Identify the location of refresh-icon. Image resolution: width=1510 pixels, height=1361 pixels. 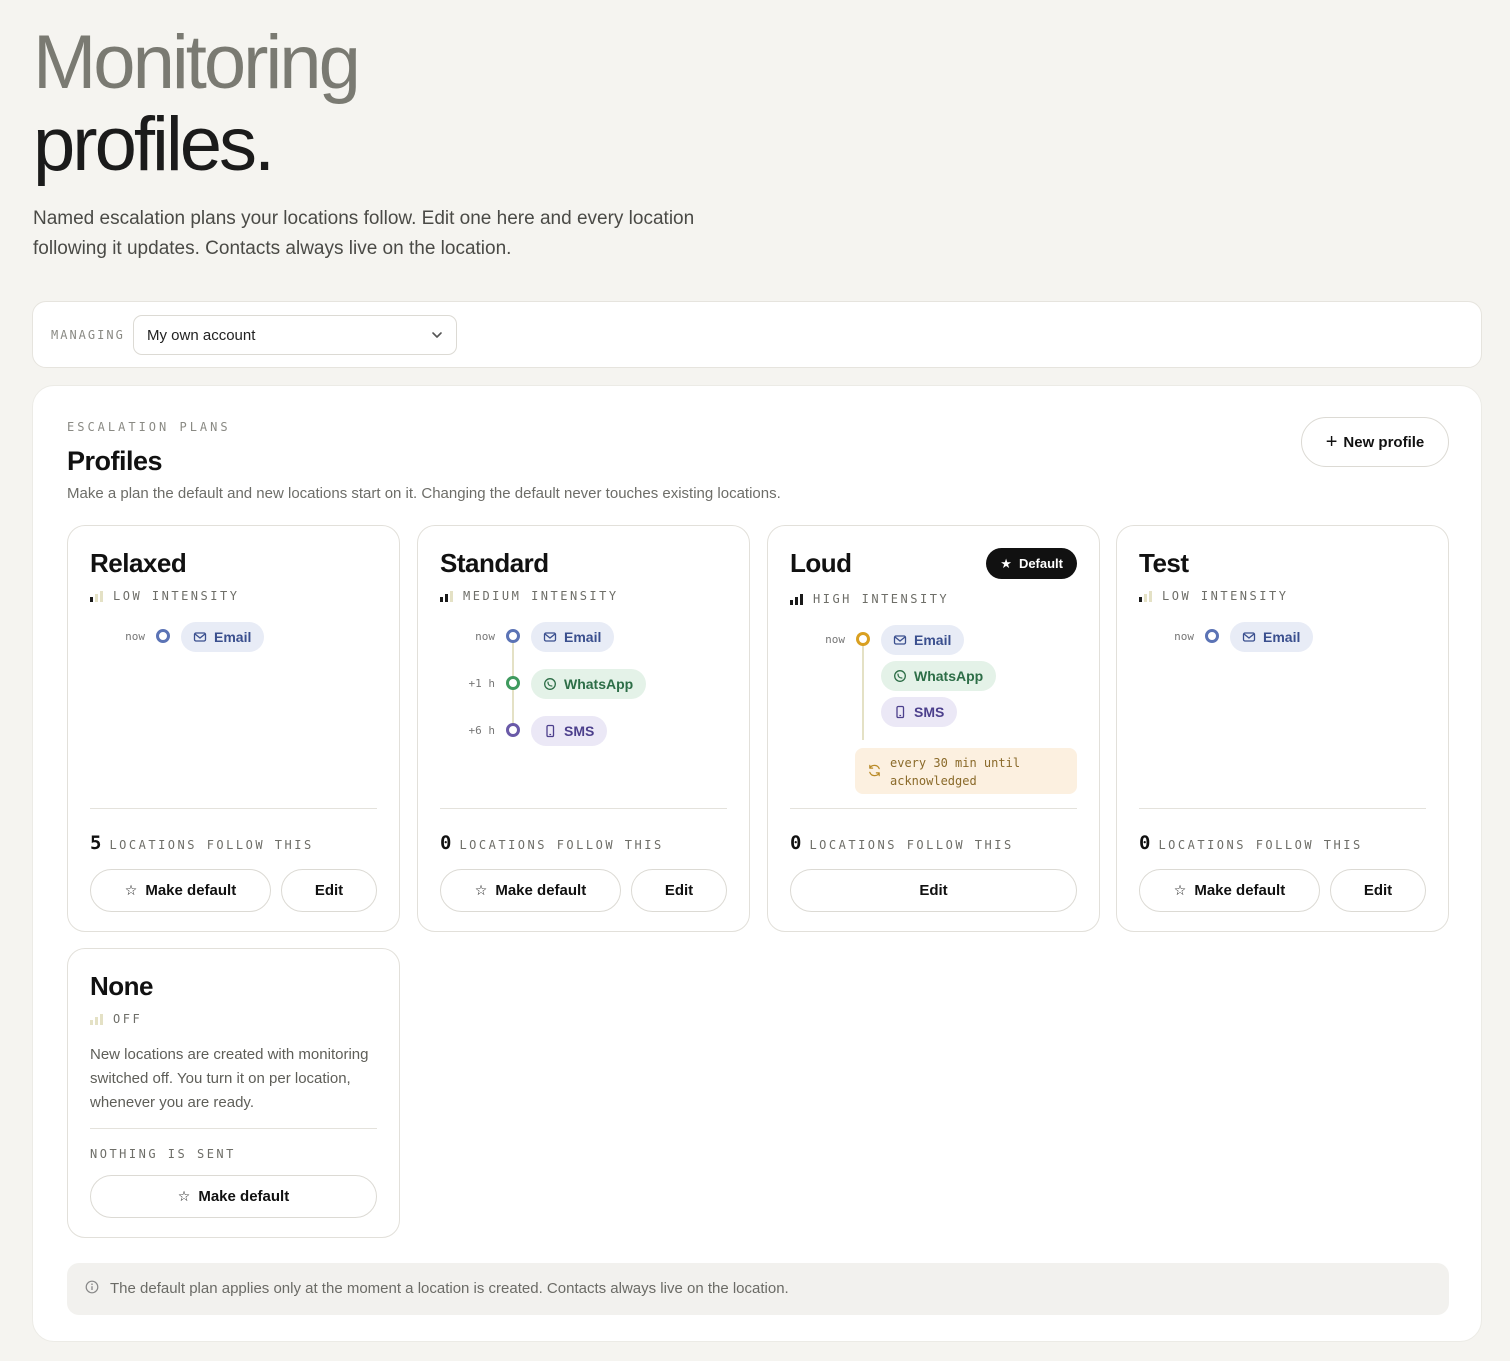
(874, 770).